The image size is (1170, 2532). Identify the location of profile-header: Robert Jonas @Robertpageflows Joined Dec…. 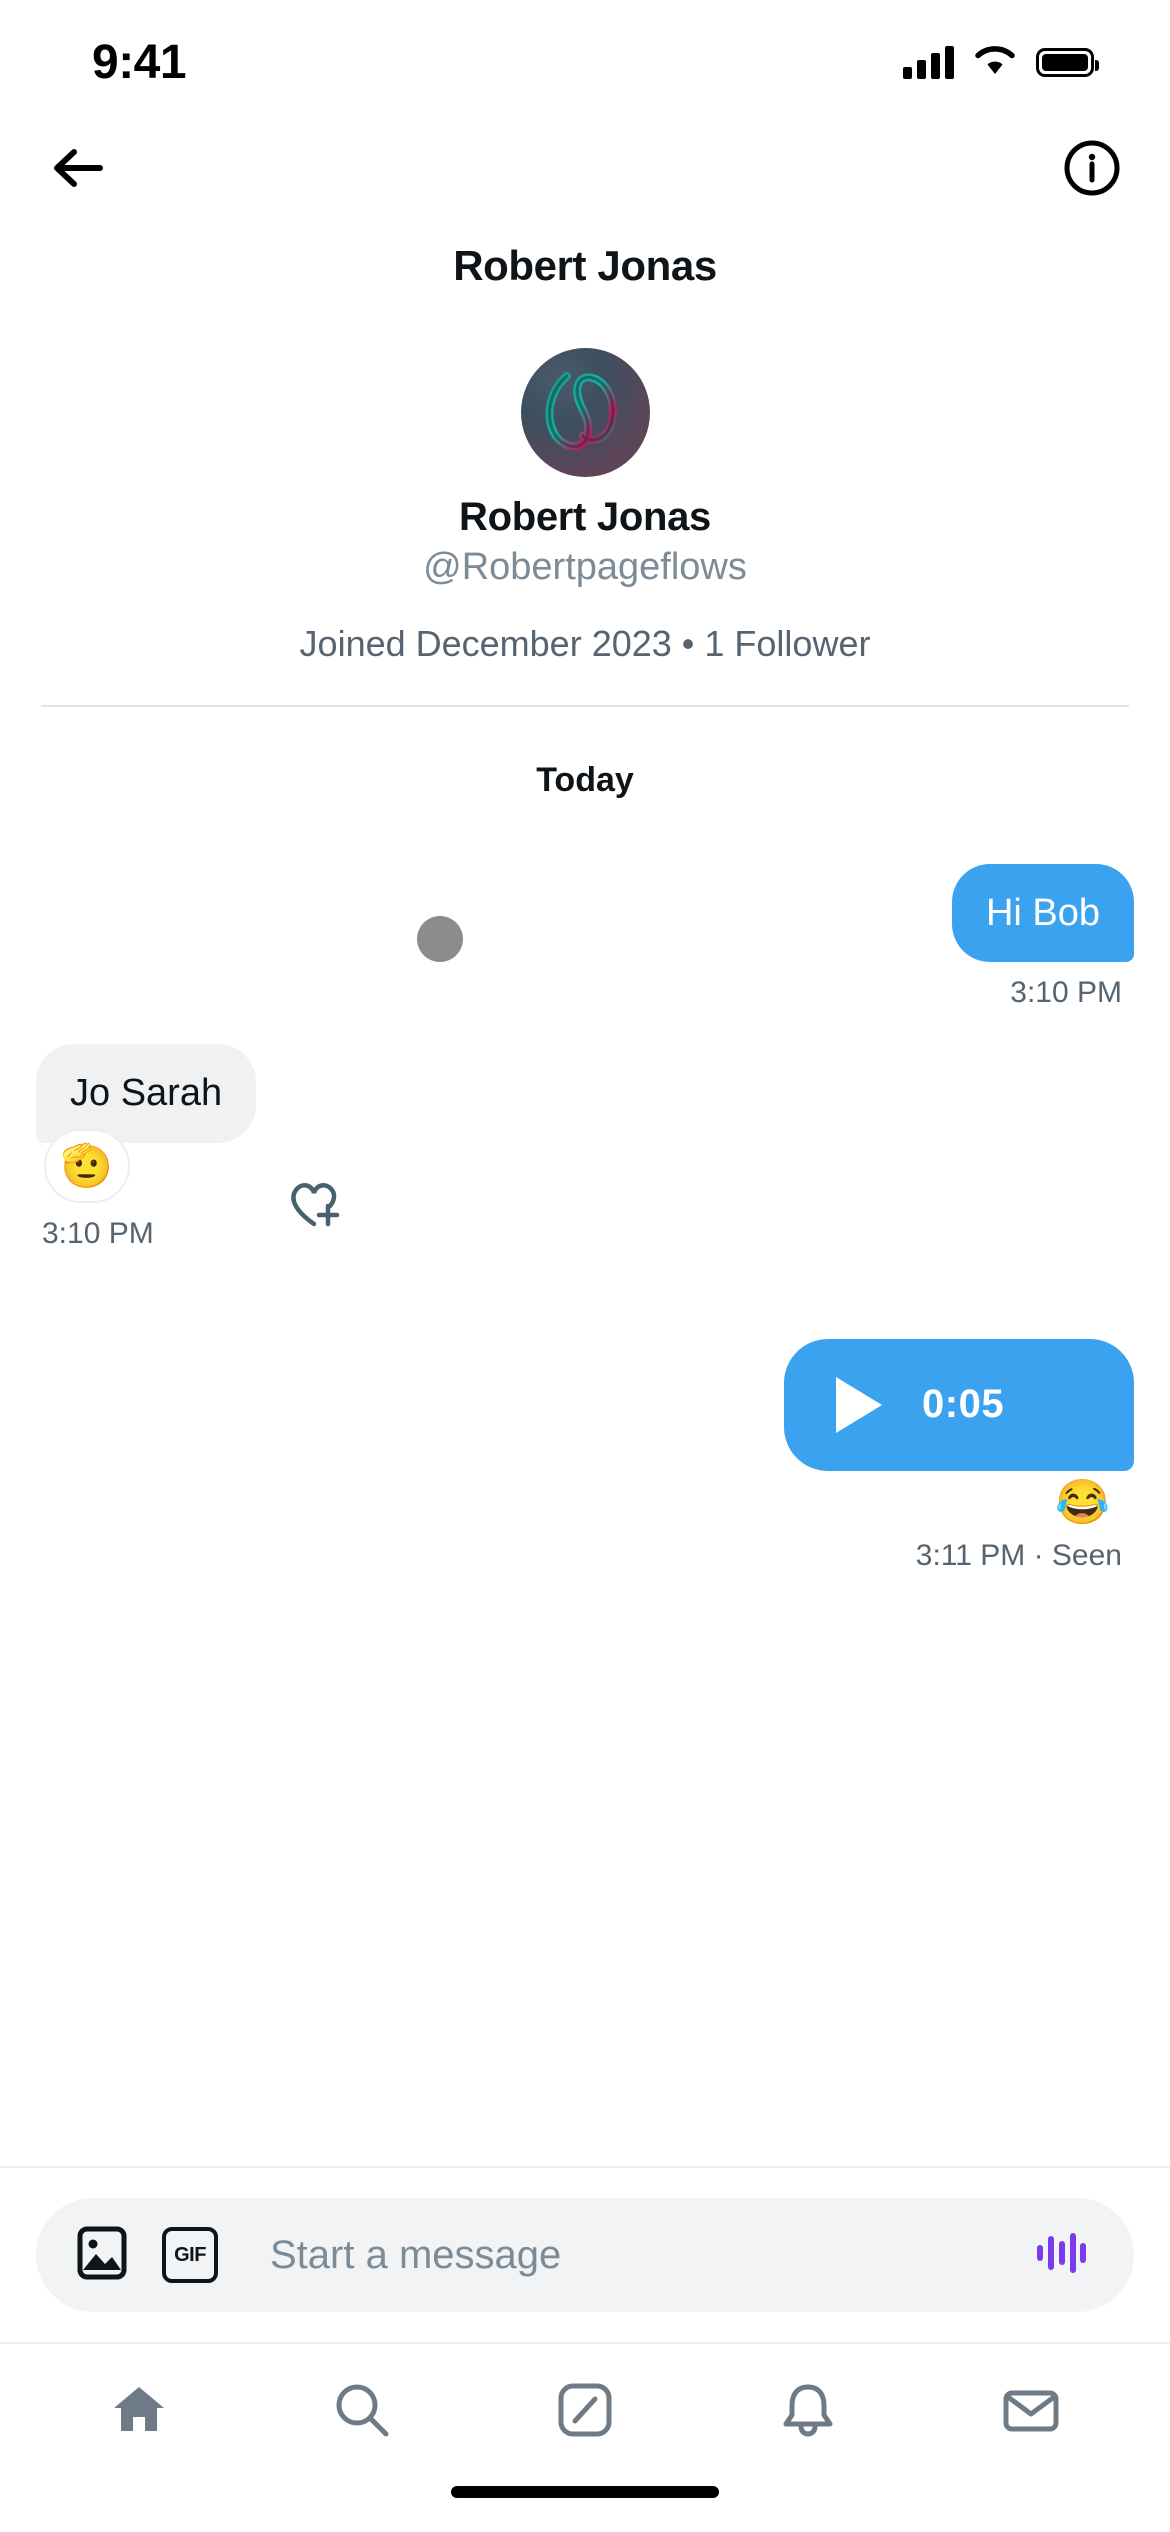
(585, 477).